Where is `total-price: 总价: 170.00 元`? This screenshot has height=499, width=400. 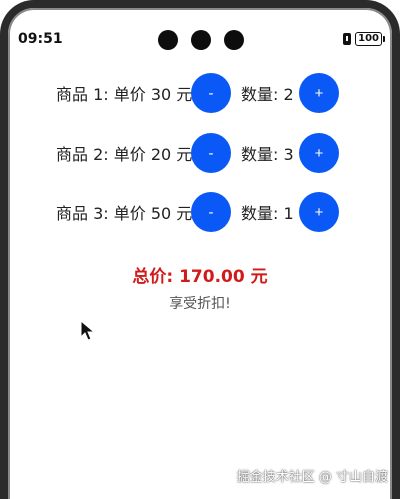
total-price: 总价: 170.00 元 is located at coordinates (200, 277).